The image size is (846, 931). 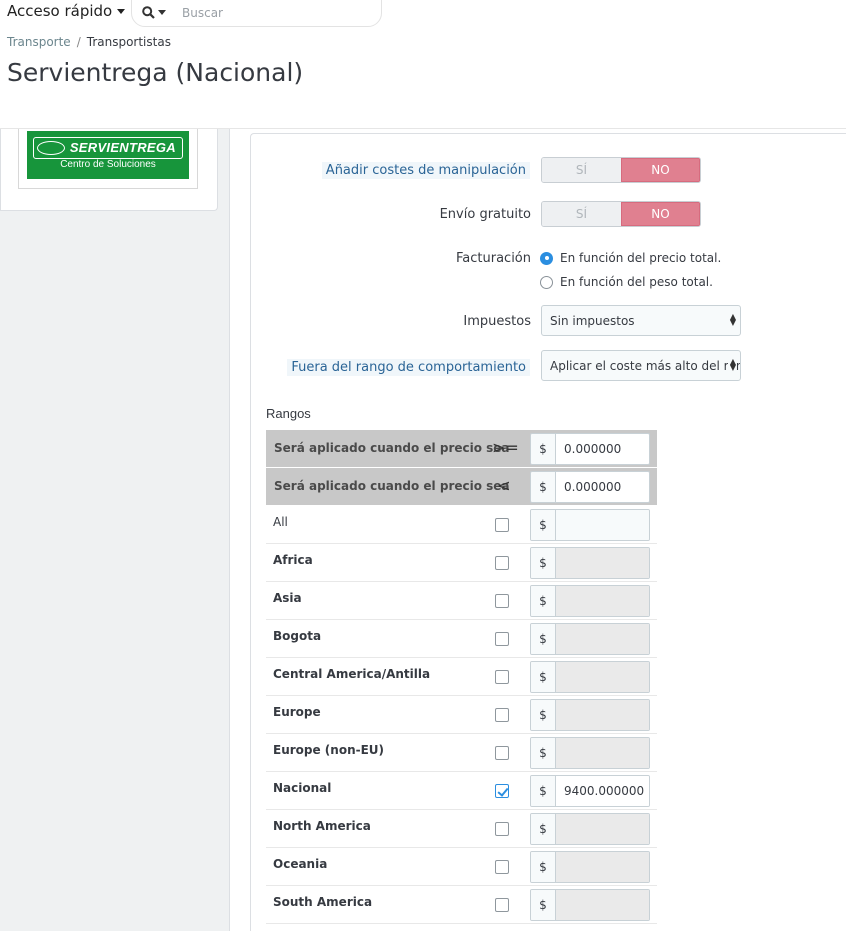 What do you see at coordinates (293, 560) in the screenshot?
I see `zone-name: Africa` at bounding box center [293, 560].